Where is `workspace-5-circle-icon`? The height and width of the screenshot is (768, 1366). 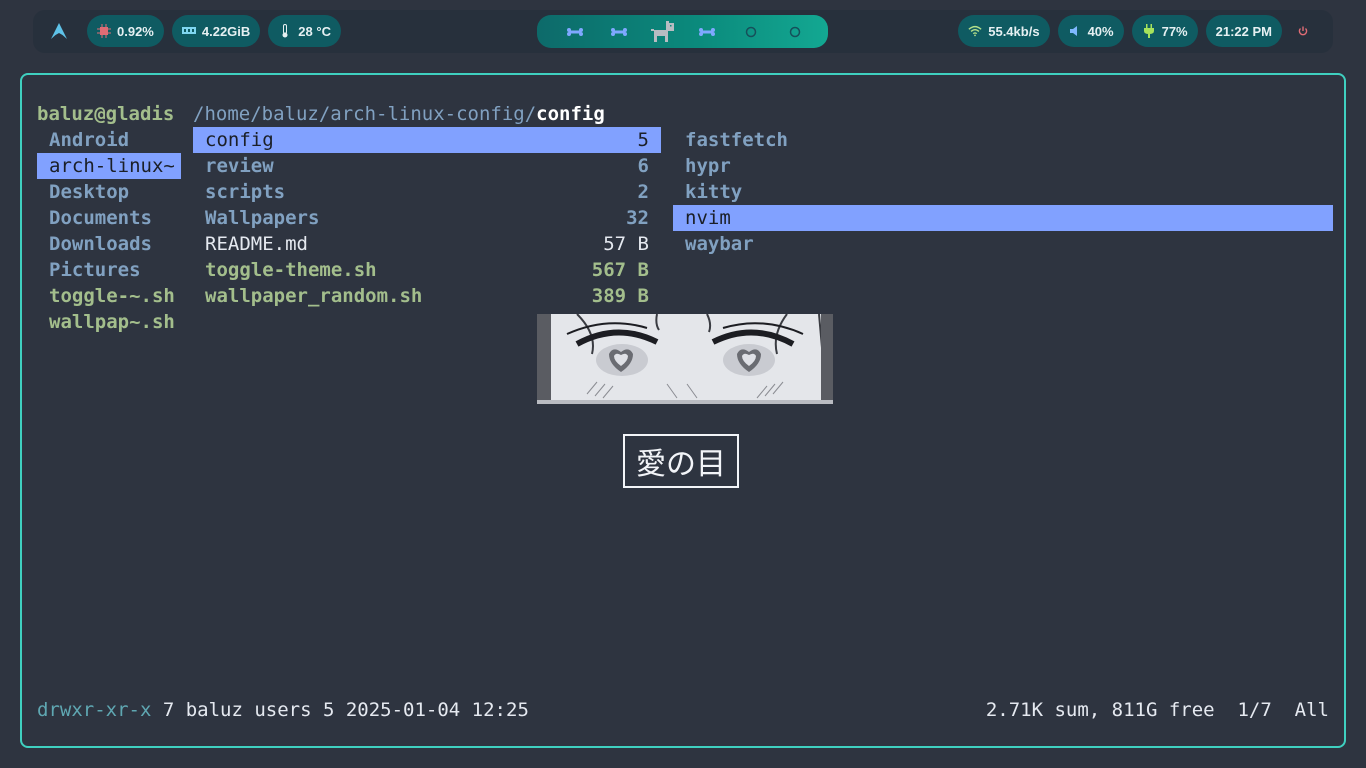
workspace-5-circle-icon is located at coordinates (751, 31).